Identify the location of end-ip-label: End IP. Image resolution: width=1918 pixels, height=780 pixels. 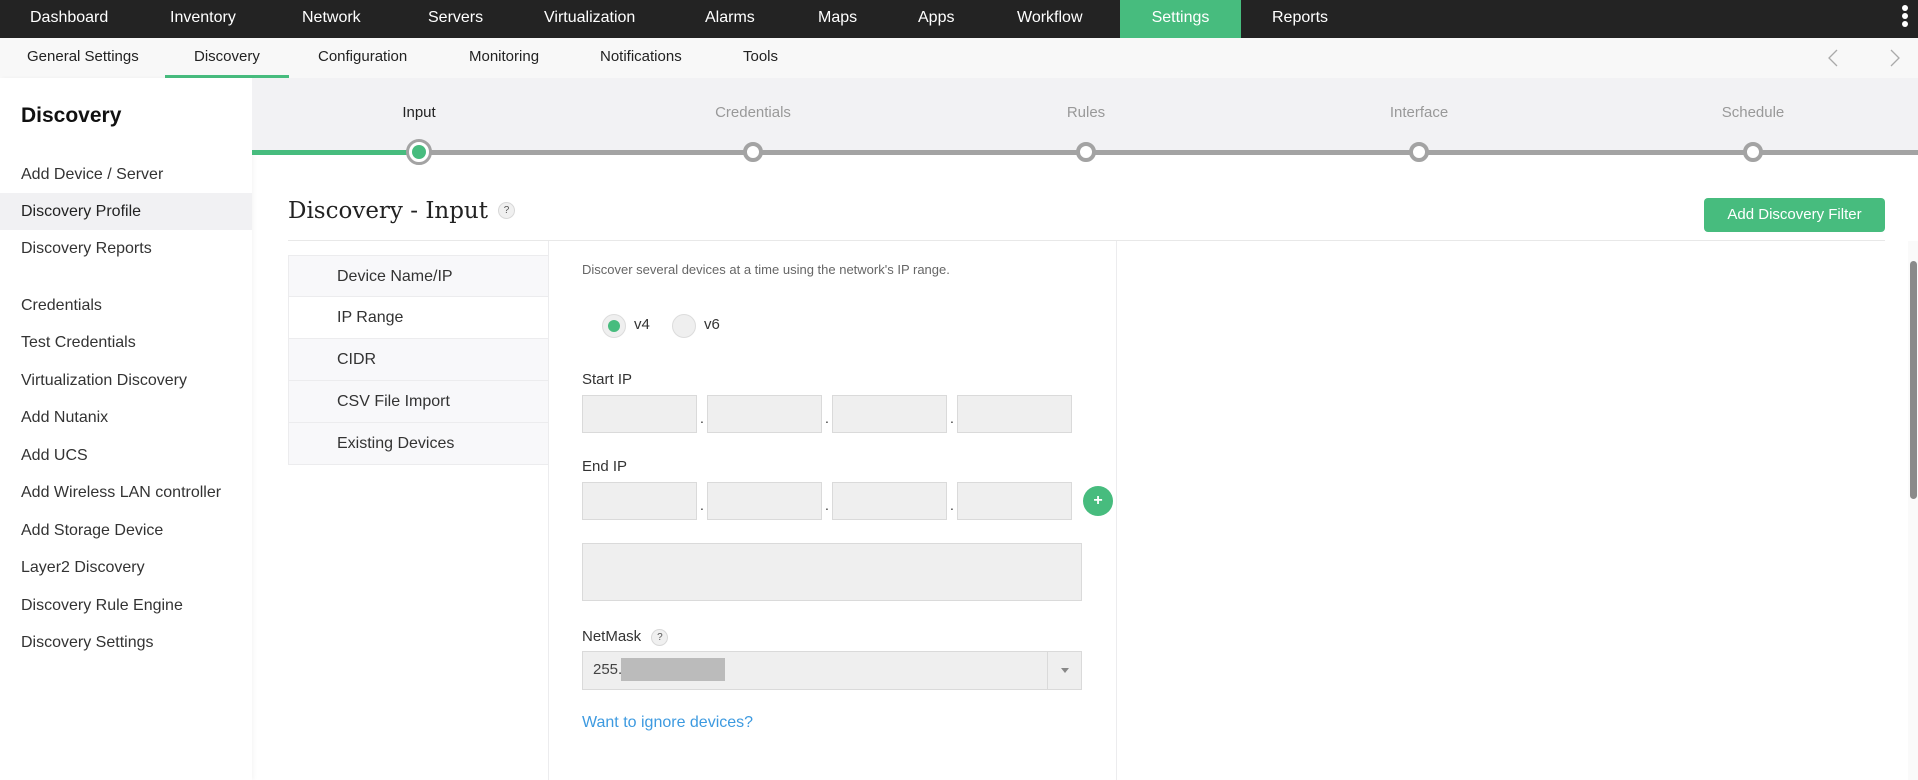
(605, 466).